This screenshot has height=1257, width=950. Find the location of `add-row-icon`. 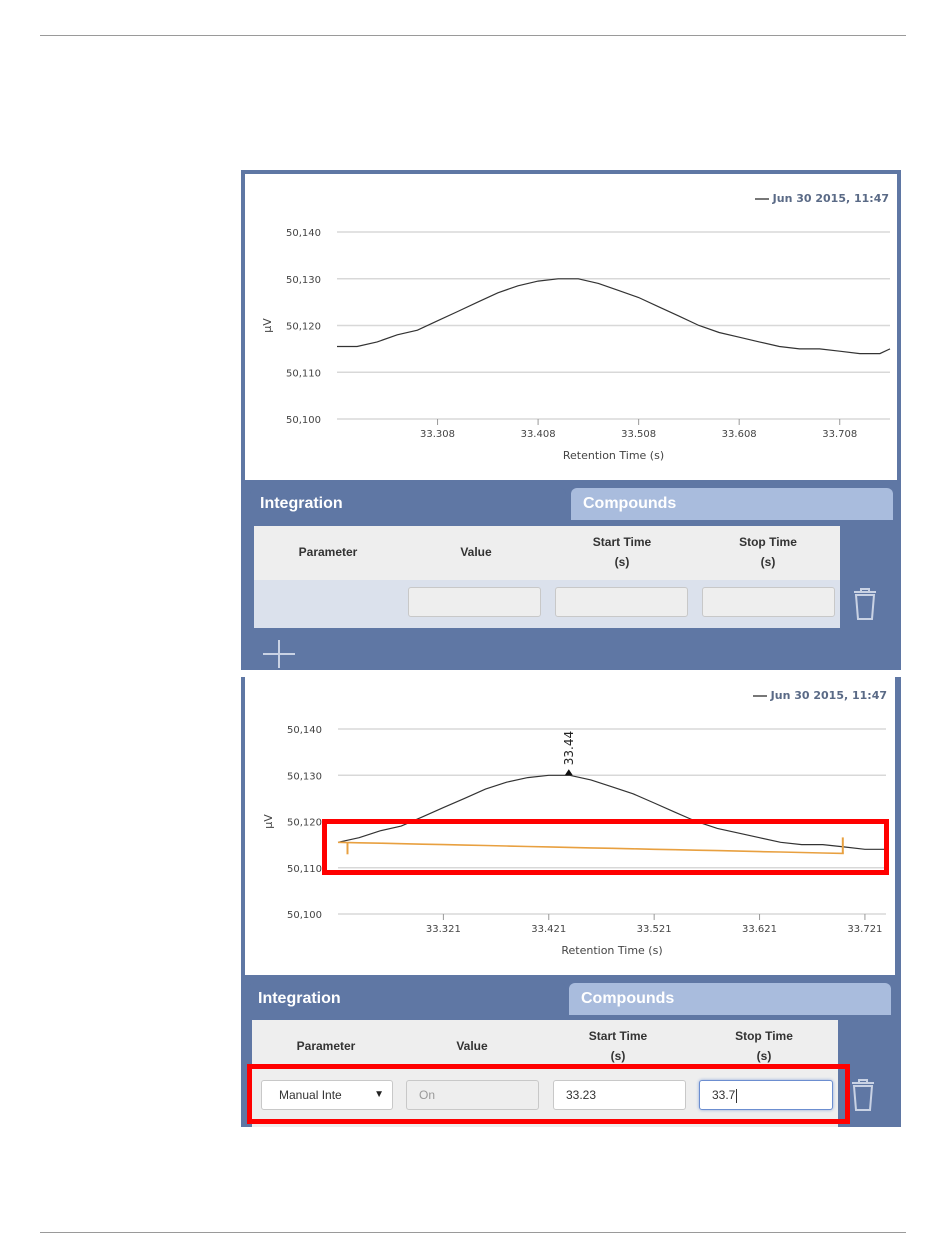

add-row-icon is located at coordinates (279, 654).